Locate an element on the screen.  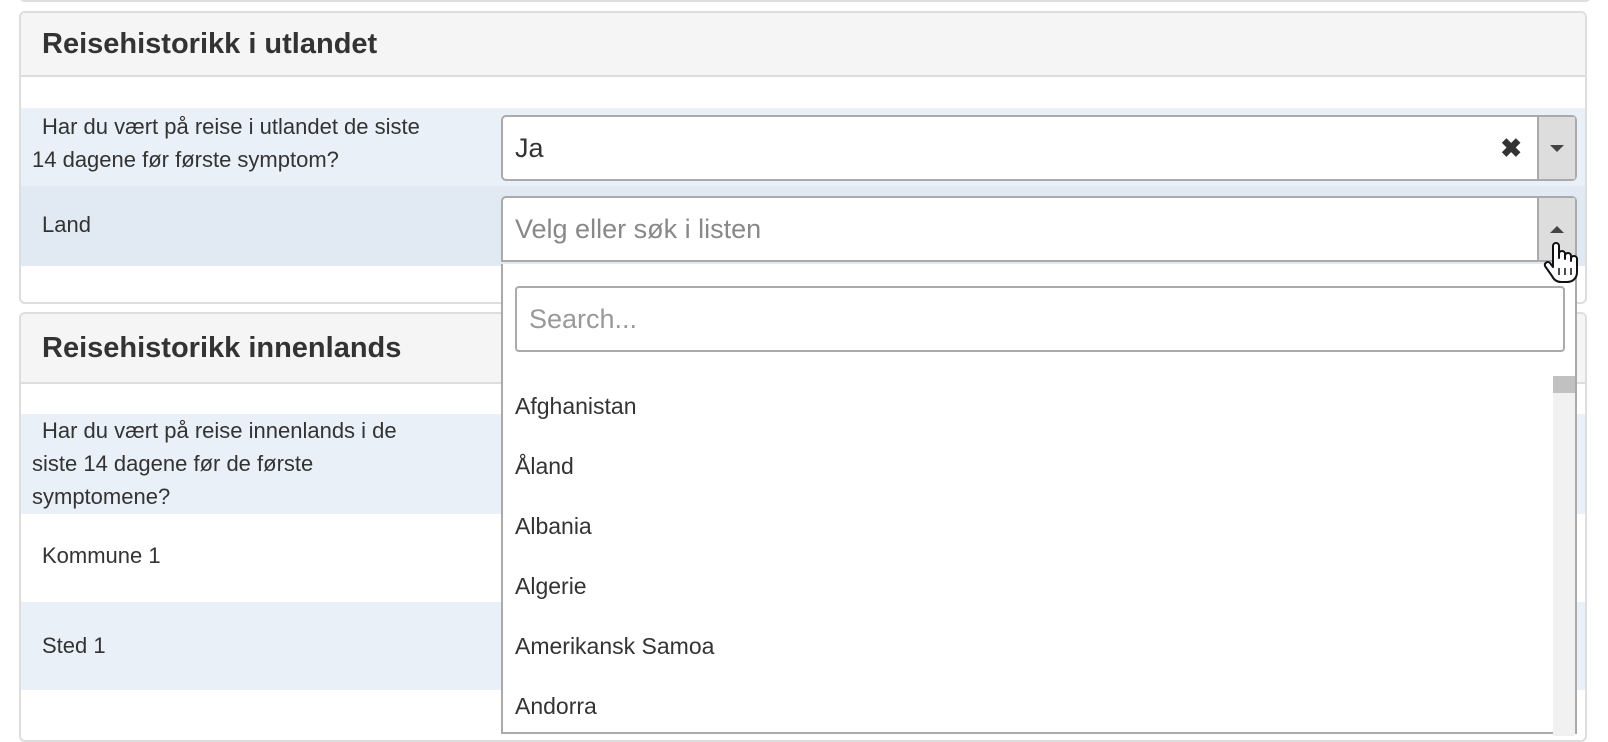
panel-title: Reisehistorikk innenlands is located at coordinates (222, 347).